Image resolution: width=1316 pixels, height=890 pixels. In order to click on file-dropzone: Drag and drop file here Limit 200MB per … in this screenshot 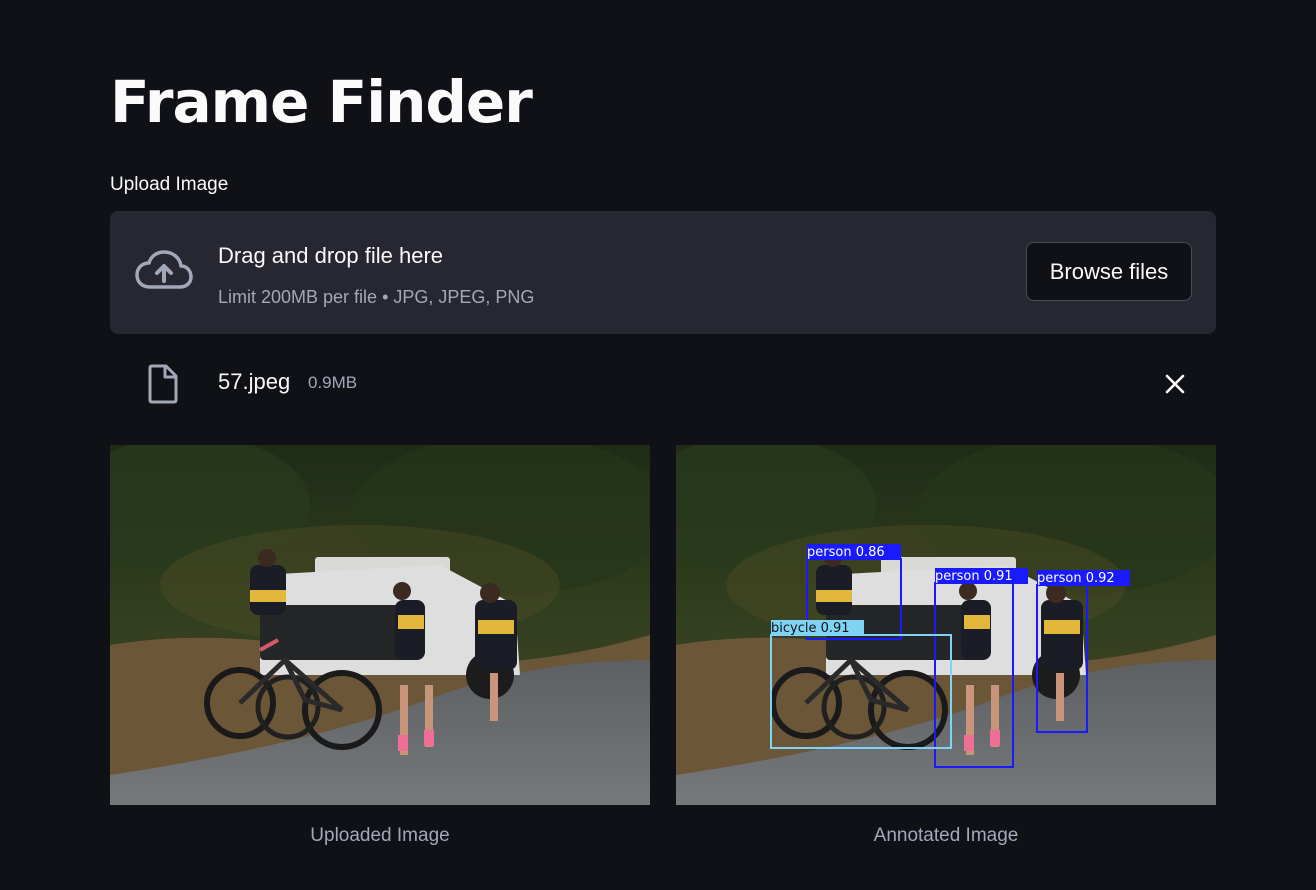, I will do `click(663, 272)`.